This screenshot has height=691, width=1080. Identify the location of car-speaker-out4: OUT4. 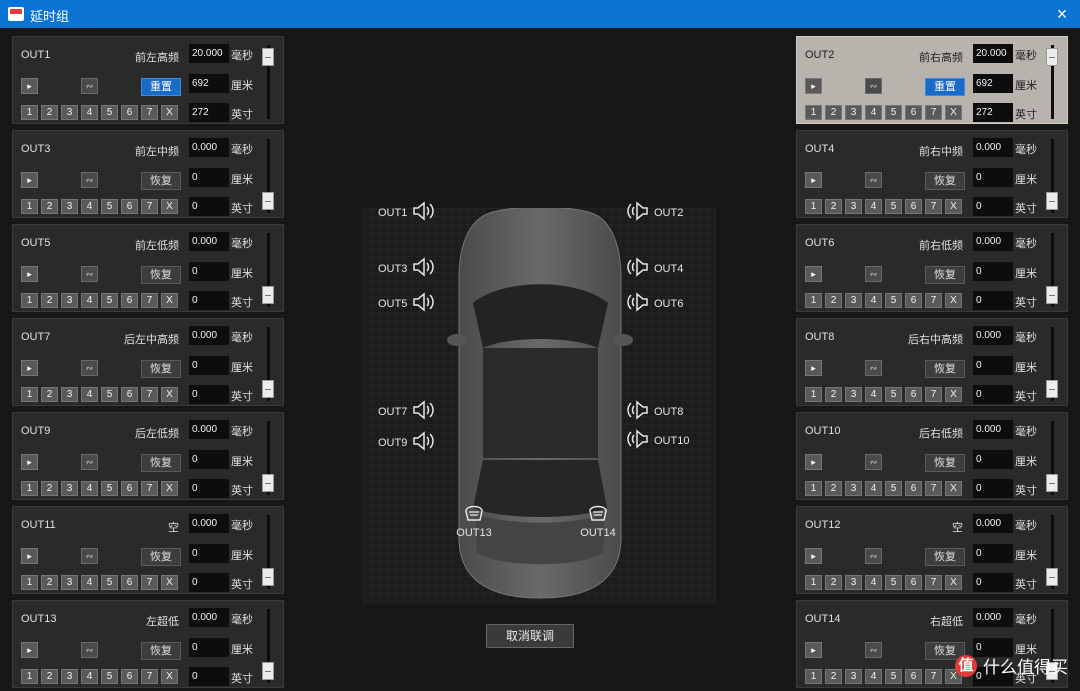
(654, 268).